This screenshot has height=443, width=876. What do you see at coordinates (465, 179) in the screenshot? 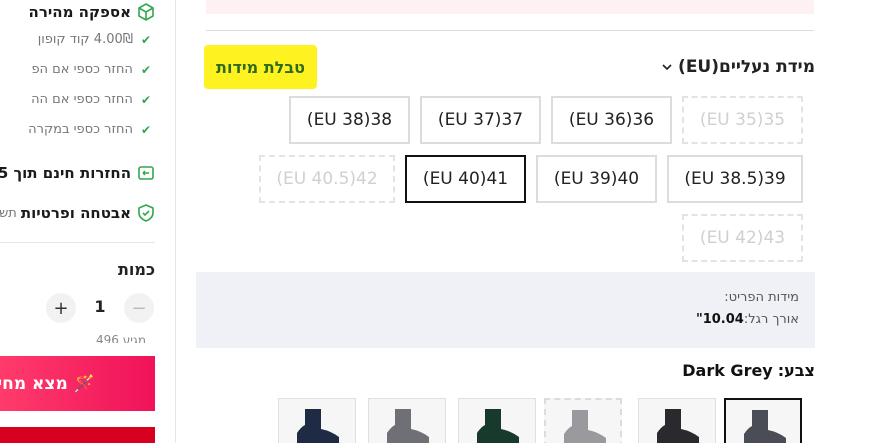
I see `size-option-41: 41(EU 40)` at bounding box center [465, 179].